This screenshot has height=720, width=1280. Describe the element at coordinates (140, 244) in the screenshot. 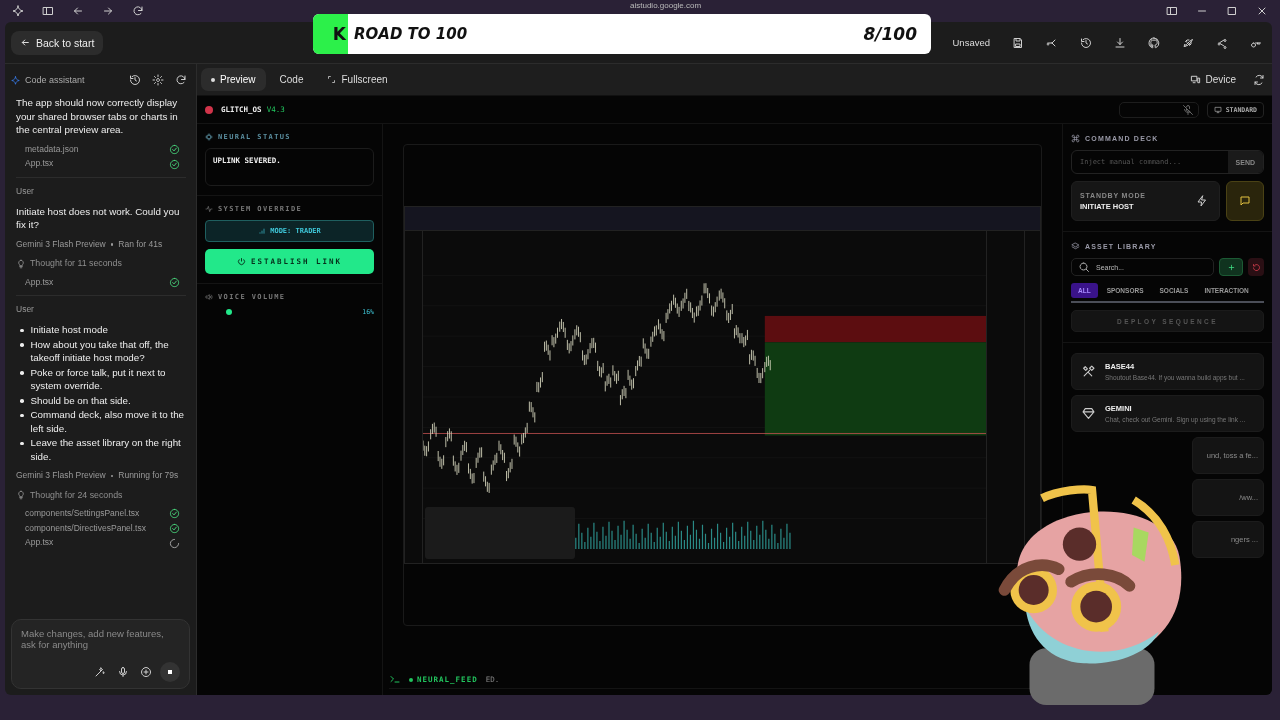

I see `run-status: Ran for 41s` at that location.